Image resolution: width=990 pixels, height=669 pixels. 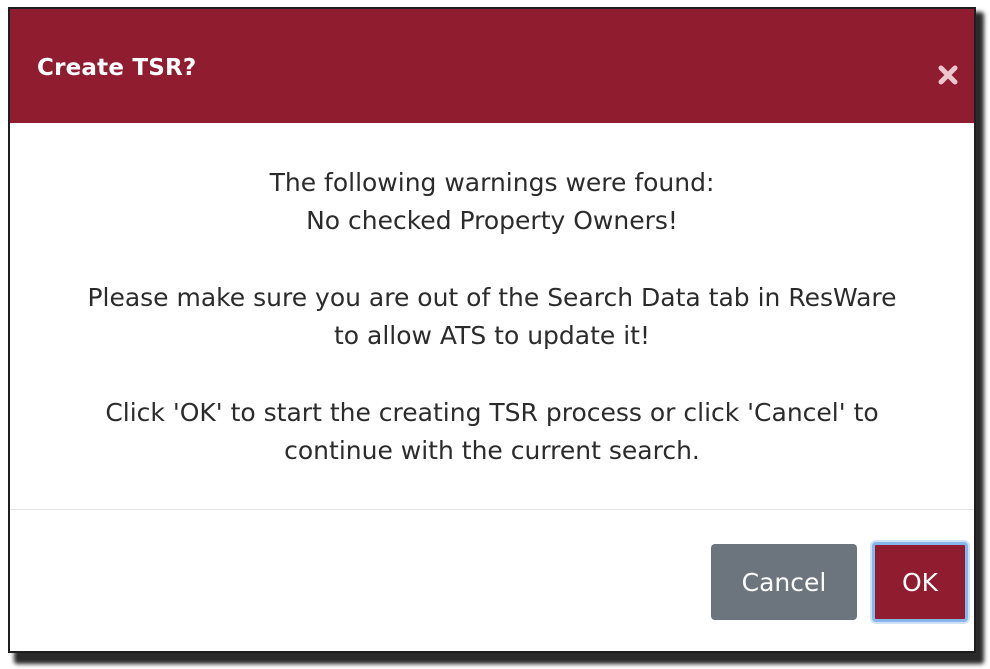 What do you see at coordinates (492, 220) in the screenshot?
I see `warning-item: No checked Property Owners!` at bounding box center [492, 220].